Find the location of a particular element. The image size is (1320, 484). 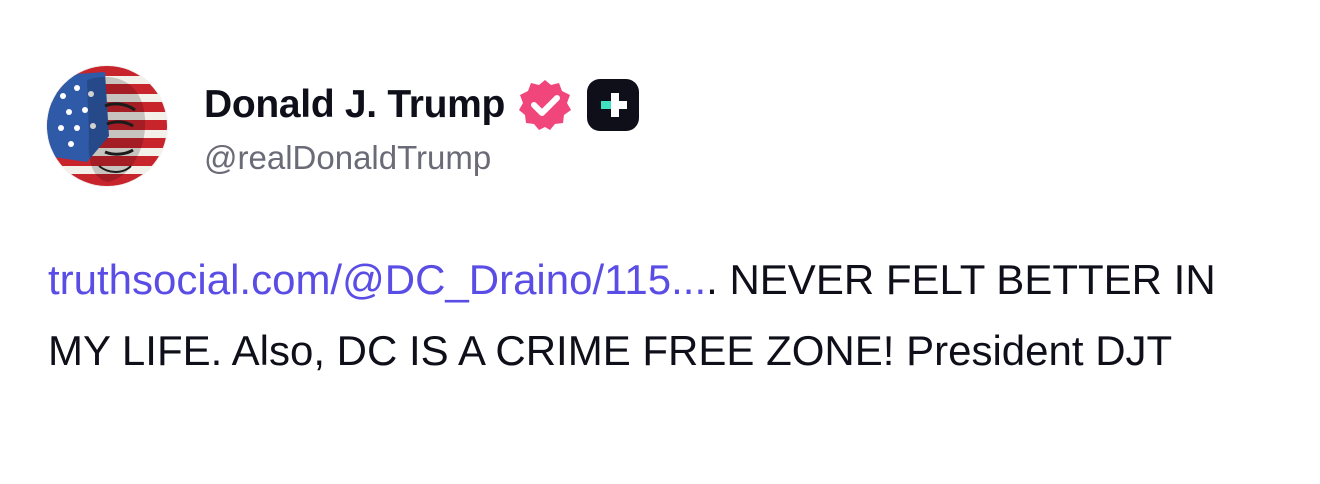

display-name: Donald J. Trump is located at coordinates (354, 105).